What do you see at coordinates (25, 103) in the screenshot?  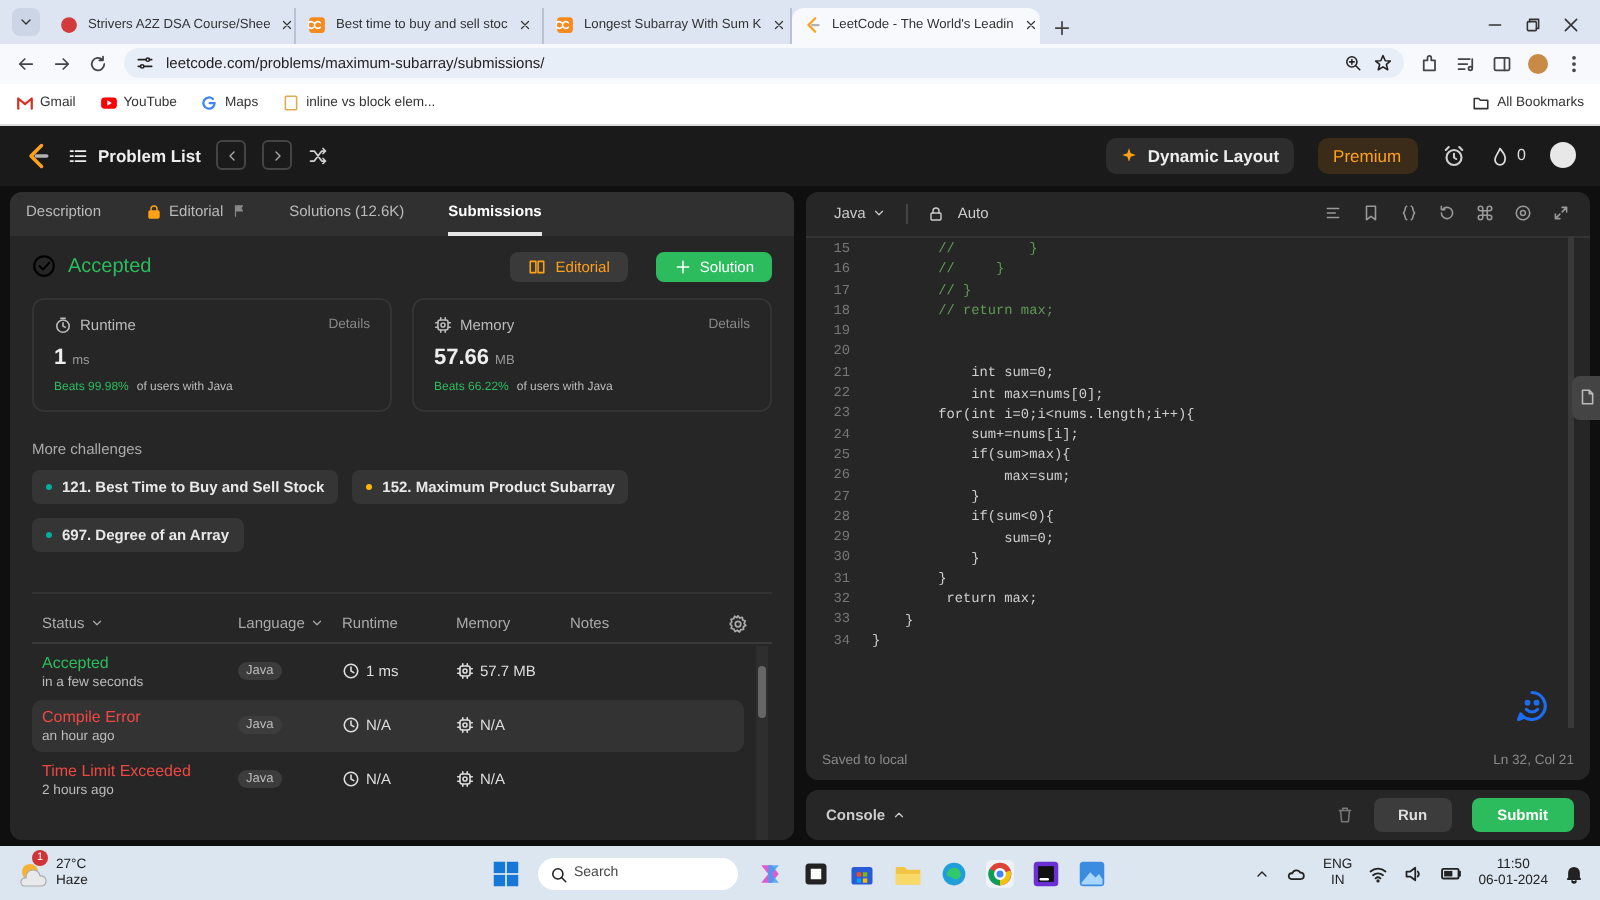 I see `mail-icon` at bounding box center [25, 103].